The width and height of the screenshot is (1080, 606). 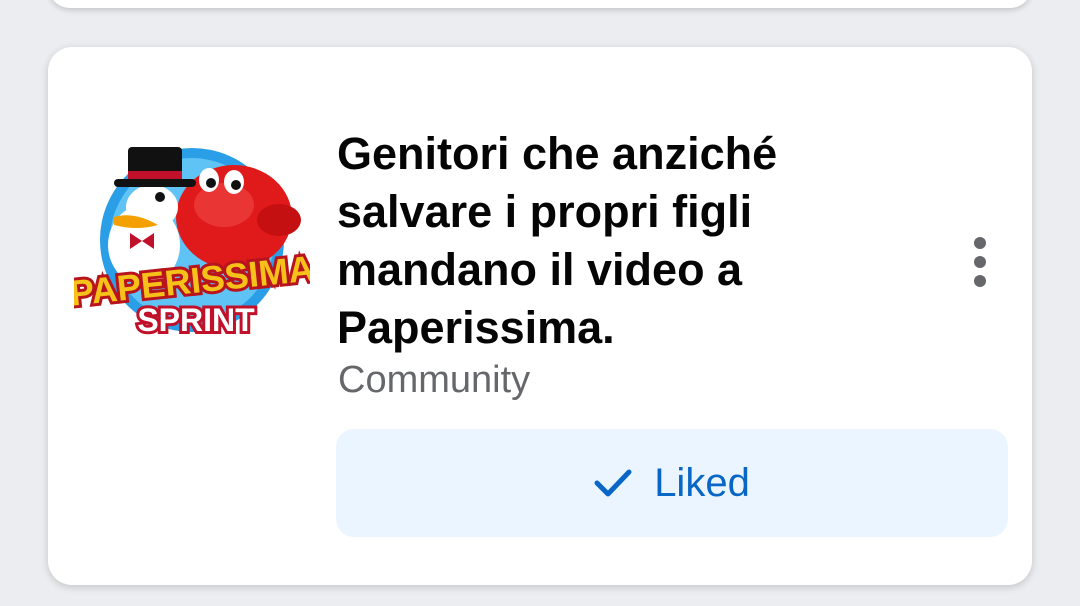 What do you see at coordinates (540, 4) in the screenshot?
I see `previous-card-edge` at bounding box center [540, 4].